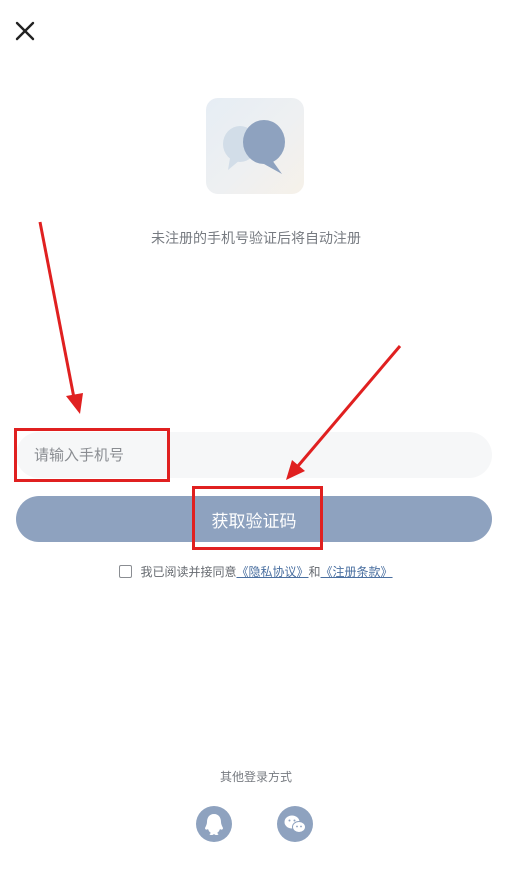 This screenshot has height=896, width=512. Describe the element at coordinates (314, 572) in the screenshot. I see `agreement-and: 和` at that location.